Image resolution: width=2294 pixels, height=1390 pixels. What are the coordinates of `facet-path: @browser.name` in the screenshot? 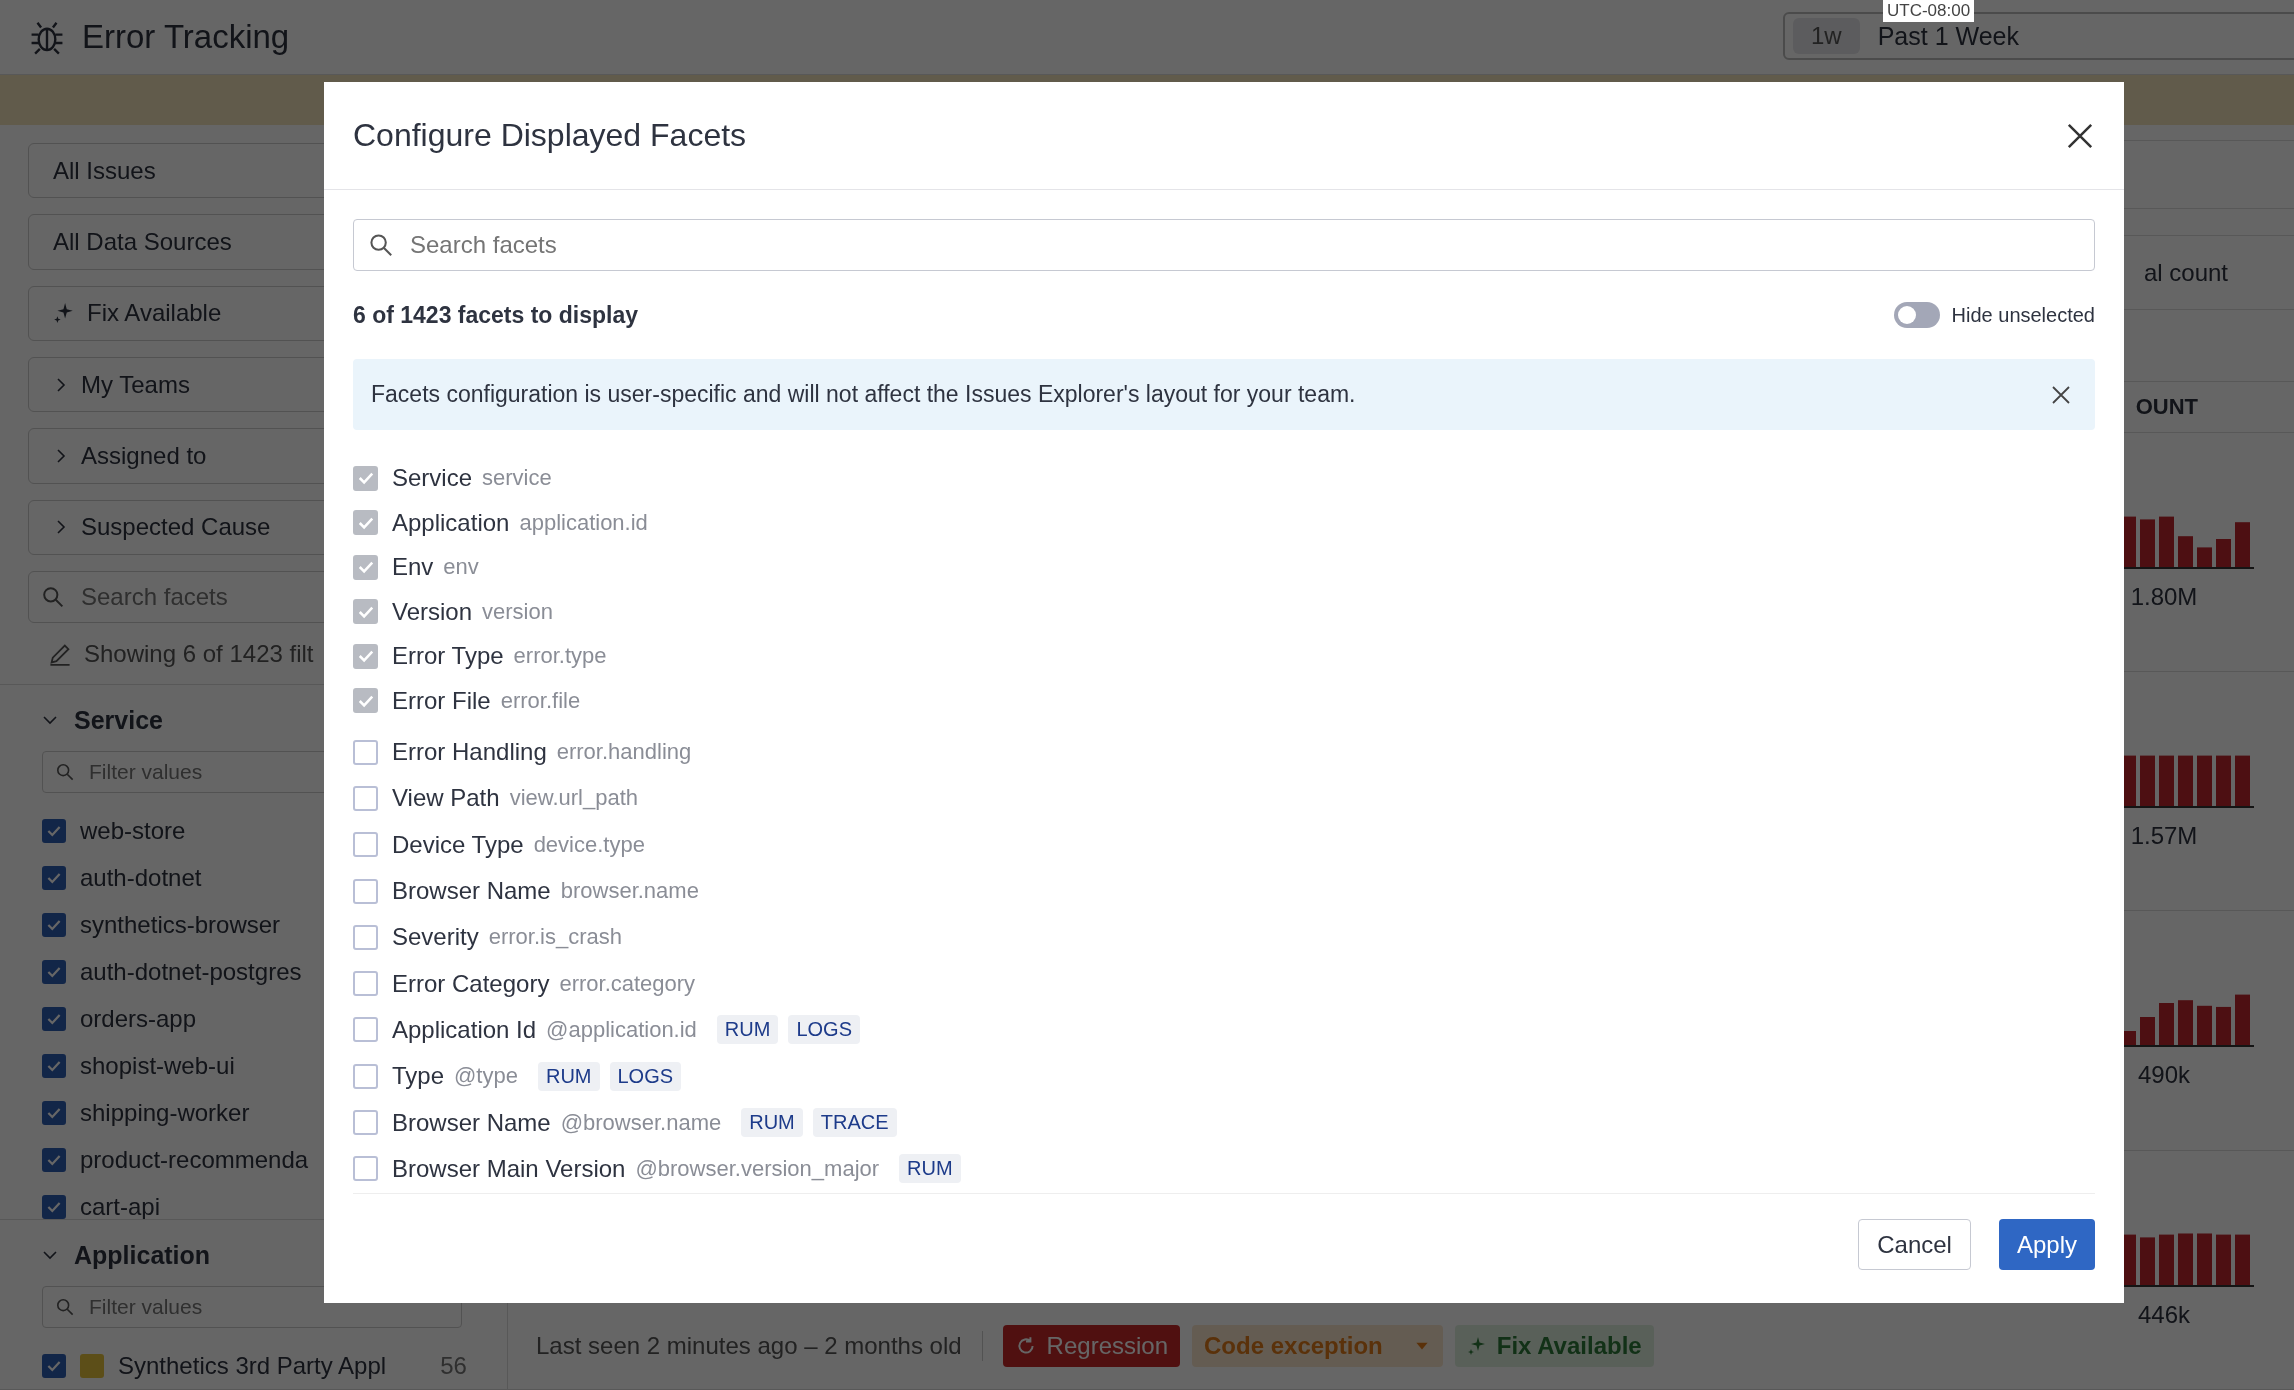 It's located at (641, 1122).